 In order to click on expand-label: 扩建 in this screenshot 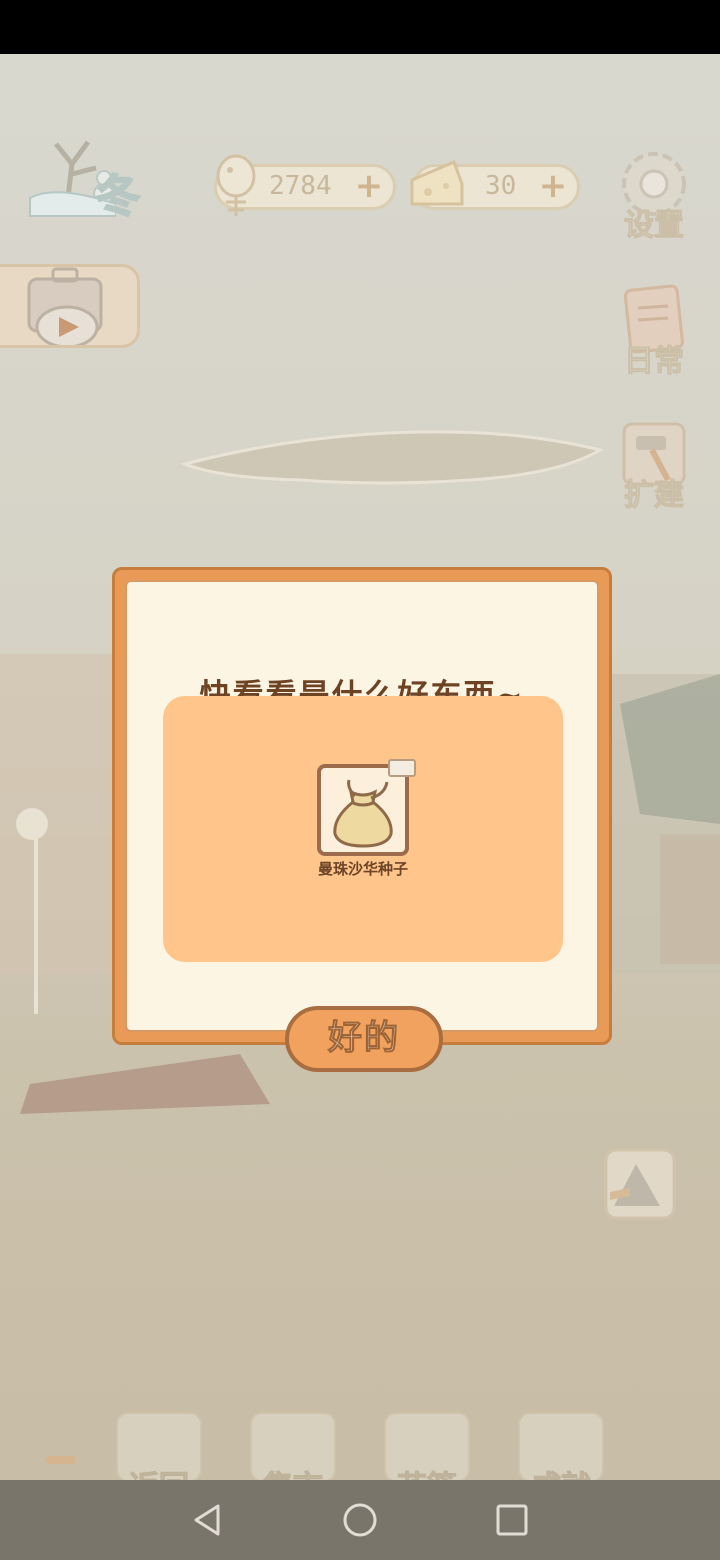, I will do `click(654, 496)`.